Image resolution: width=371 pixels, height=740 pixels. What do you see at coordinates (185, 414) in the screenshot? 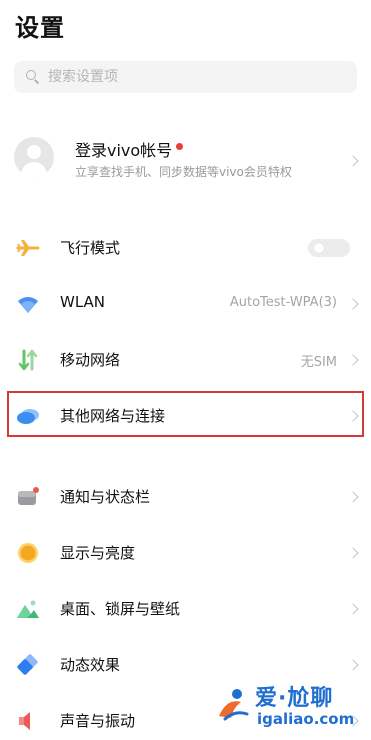
I see `highlight-box` at bounding box center [185, 414].